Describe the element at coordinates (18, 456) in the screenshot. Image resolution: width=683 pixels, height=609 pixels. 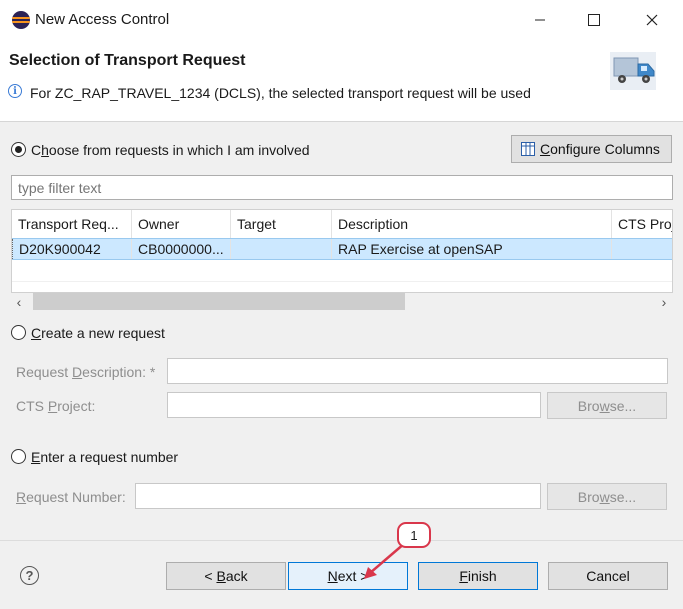
I see `enter-request-radio` at that location.